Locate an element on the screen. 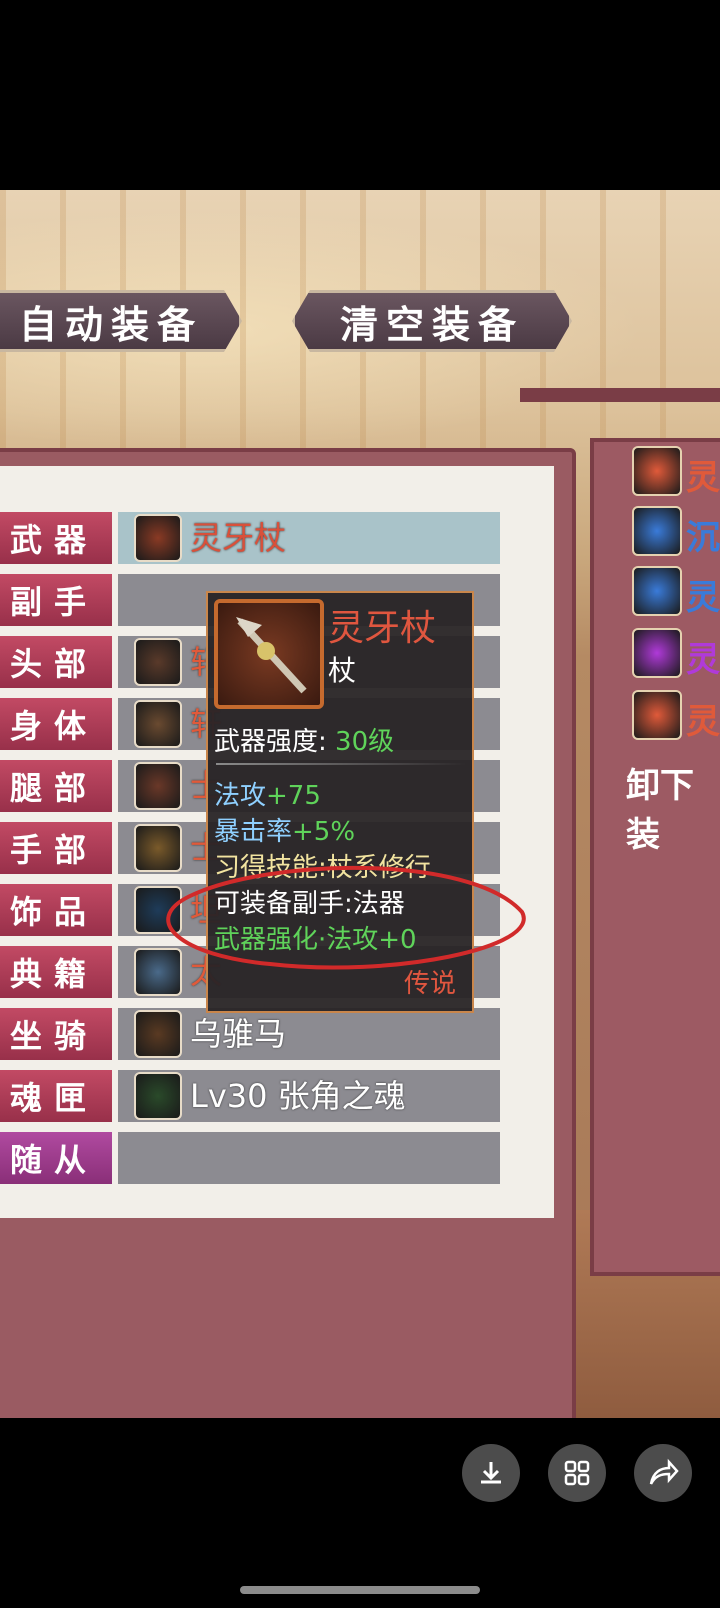 This screenshot has height=1608, width=720. equipment-row: 坐骑 乌骓马 is located at coordinates (250, 1034).